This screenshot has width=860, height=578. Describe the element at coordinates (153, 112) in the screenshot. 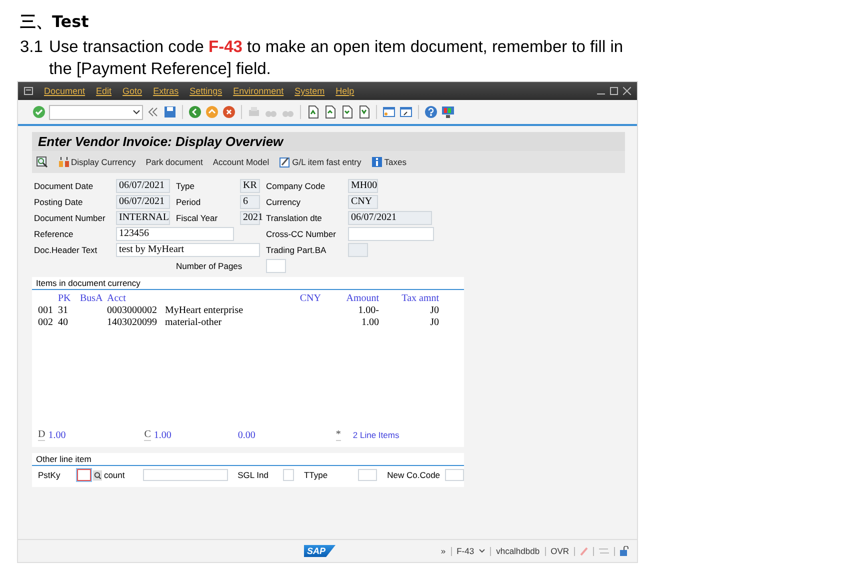

I see `double-chevron-icon` at that location.